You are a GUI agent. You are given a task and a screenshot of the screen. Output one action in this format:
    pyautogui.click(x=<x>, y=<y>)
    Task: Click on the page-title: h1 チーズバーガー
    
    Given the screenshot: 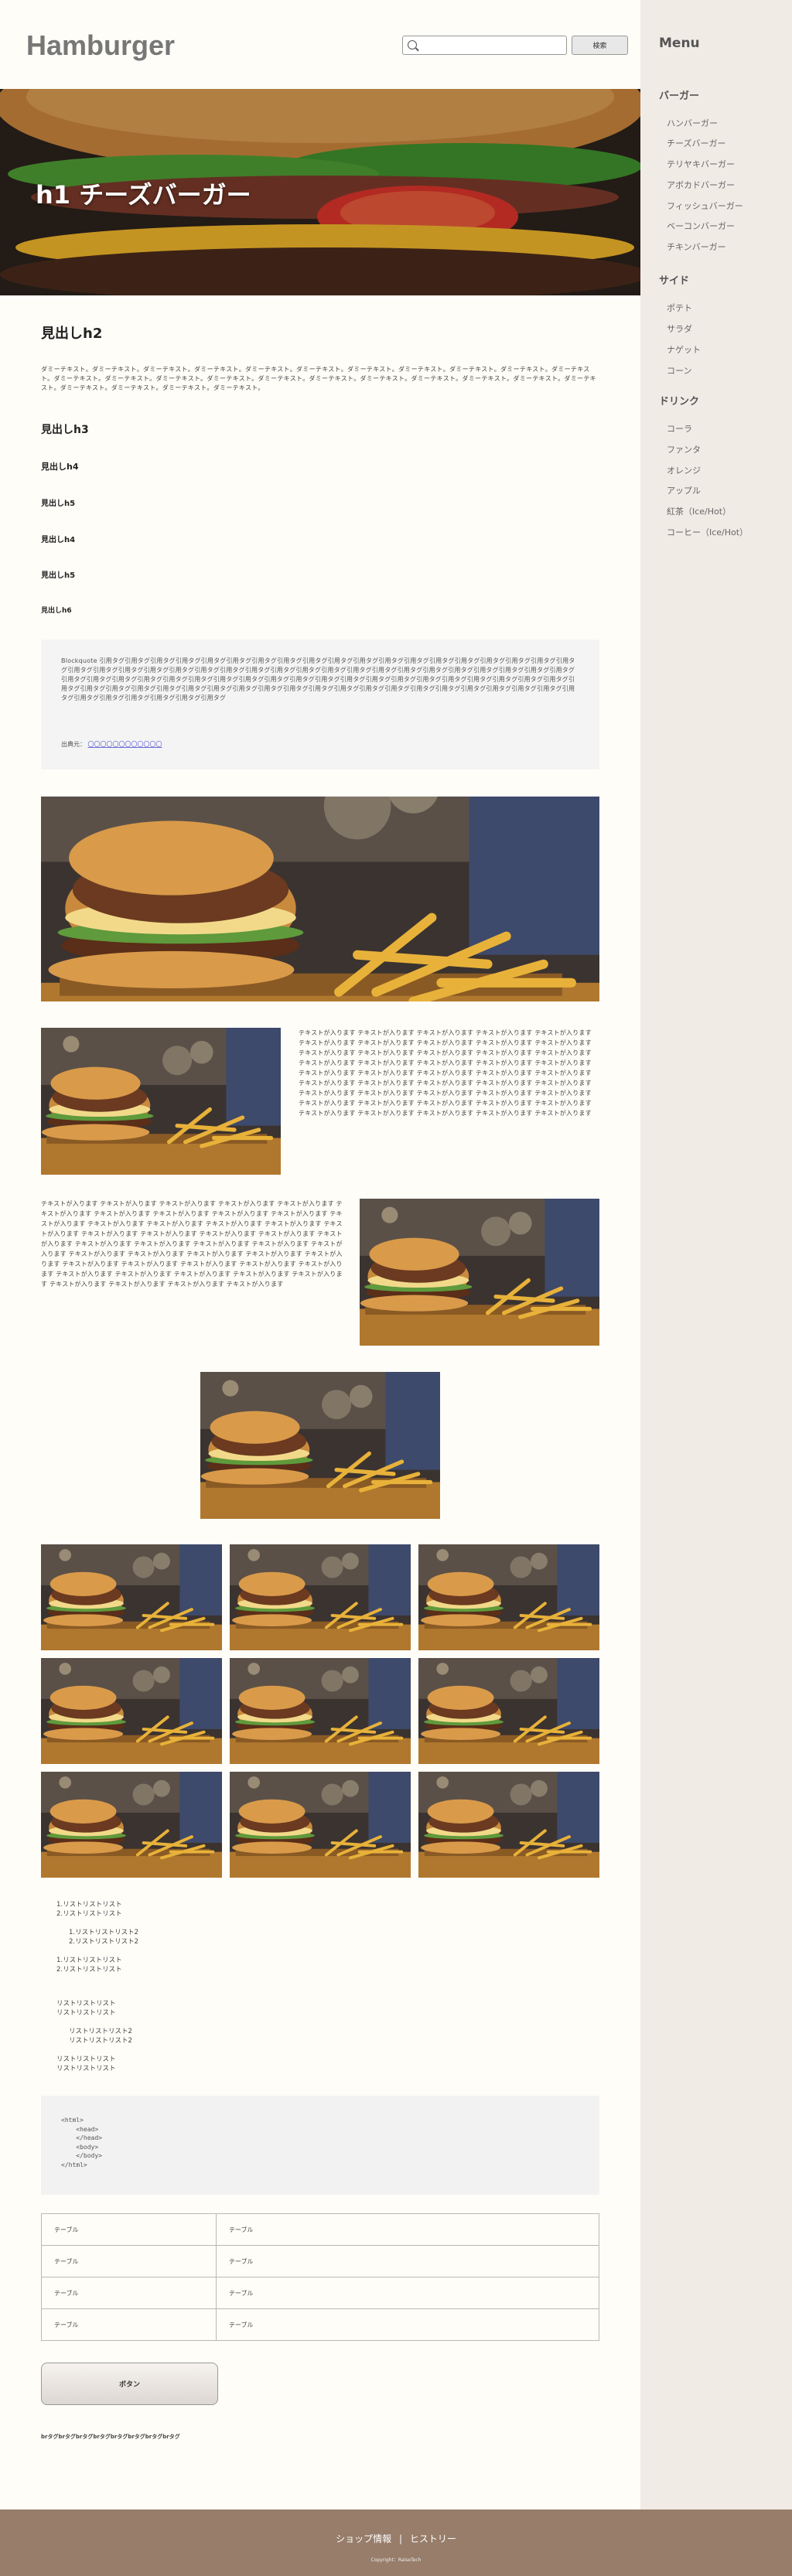 What is the action you would take?
    pyautogui.click(x=143, y=195)
    